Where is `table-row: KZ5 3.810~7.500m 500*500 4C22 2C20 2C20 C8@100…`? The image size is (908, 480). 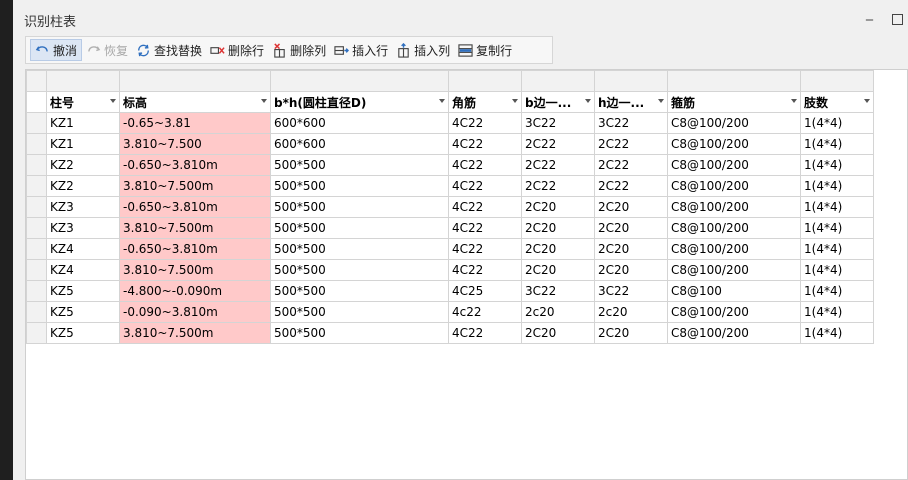 table-row: KZ5 3.810~7.500m 500*500 4C22 2C20 2C20 C8@100… is located at coordinates (450, 333).